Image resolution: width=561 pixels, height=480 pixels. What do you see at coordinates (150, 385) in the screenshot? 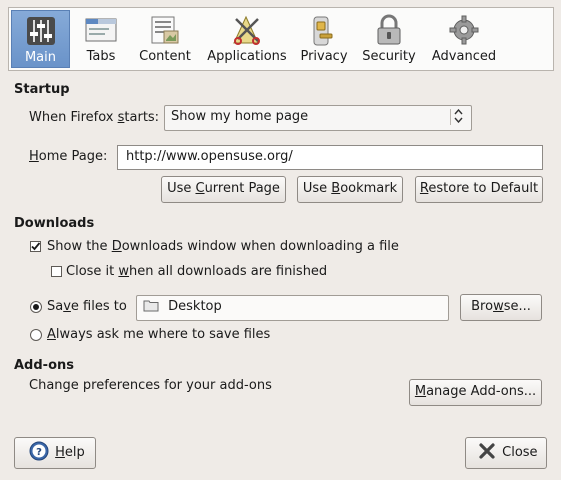
I see `addons-description: Change preferences for your add-ons` at bounding box center [150, 385].